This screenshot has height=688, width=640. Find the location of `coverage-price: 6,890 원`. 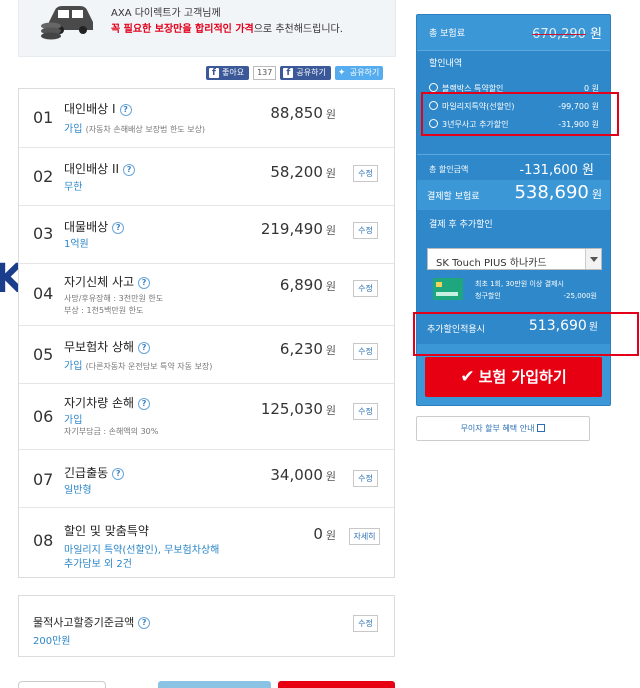

coverage-price: 6,890 원 is located at coordinates (308, 285).